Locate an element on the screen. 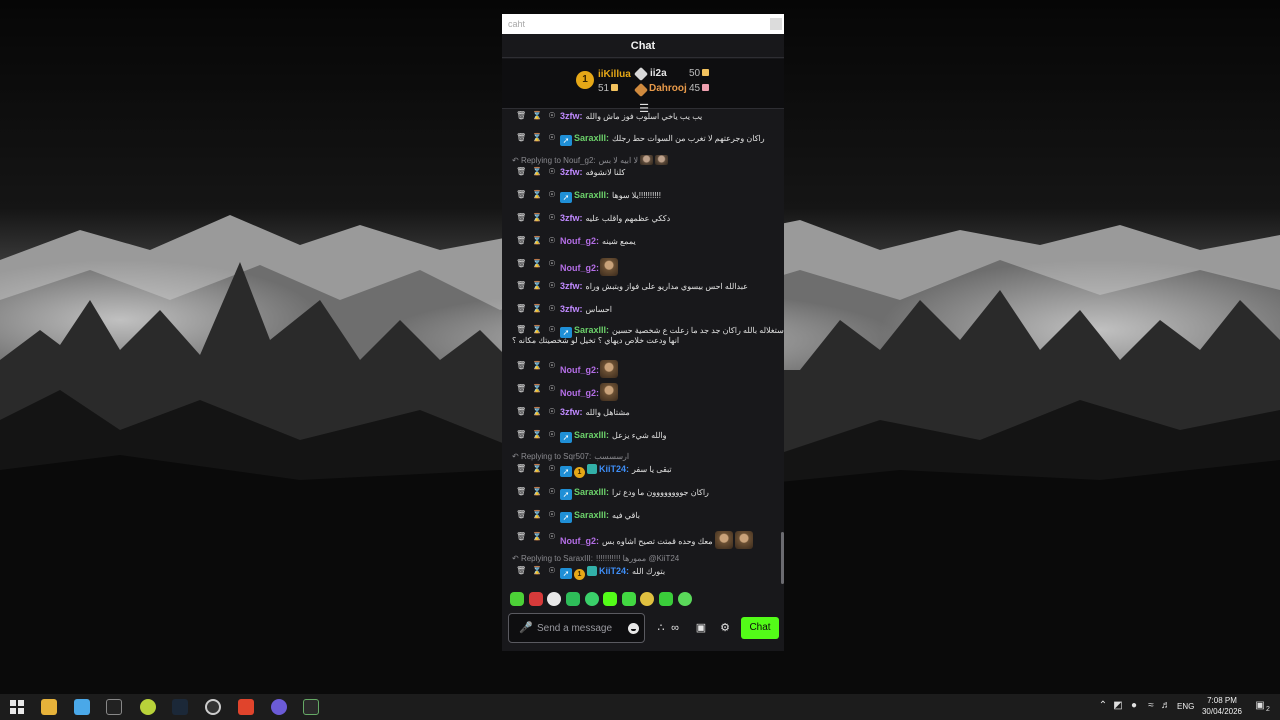  address-bar-button is located at coordinates (776, 24).